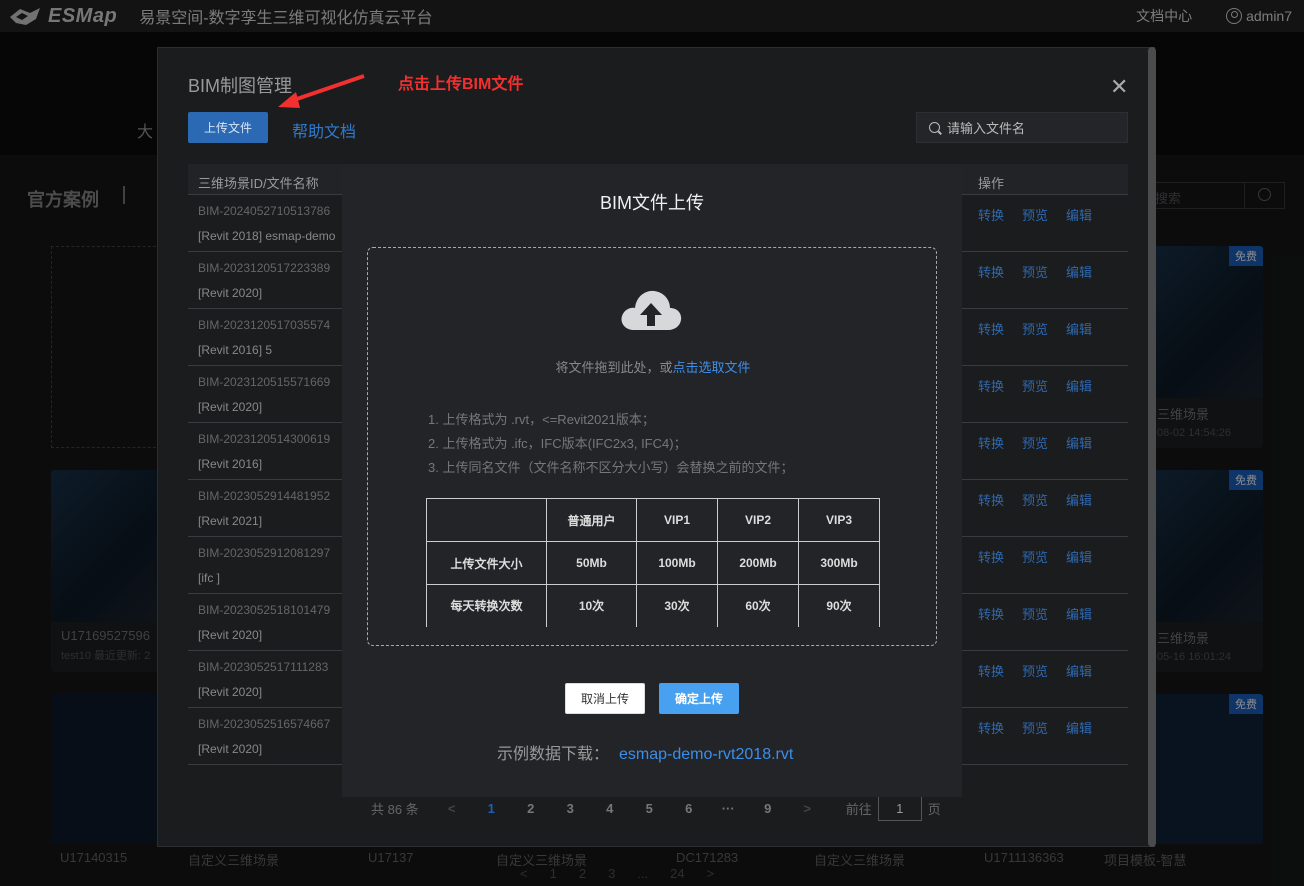 This screenshot has width=1304, height=886. I want to click on total-count: 共 86 条, so click(395, 809).